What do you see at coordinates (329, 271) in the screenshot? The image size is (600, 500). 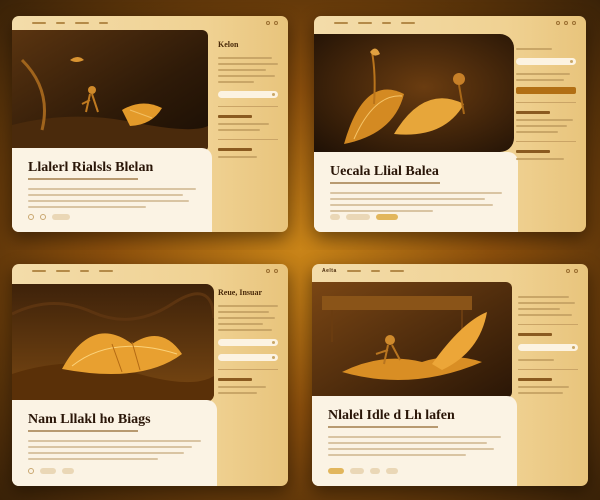 I see `brand-logo: Aelta` at bounding box center [329, 271].